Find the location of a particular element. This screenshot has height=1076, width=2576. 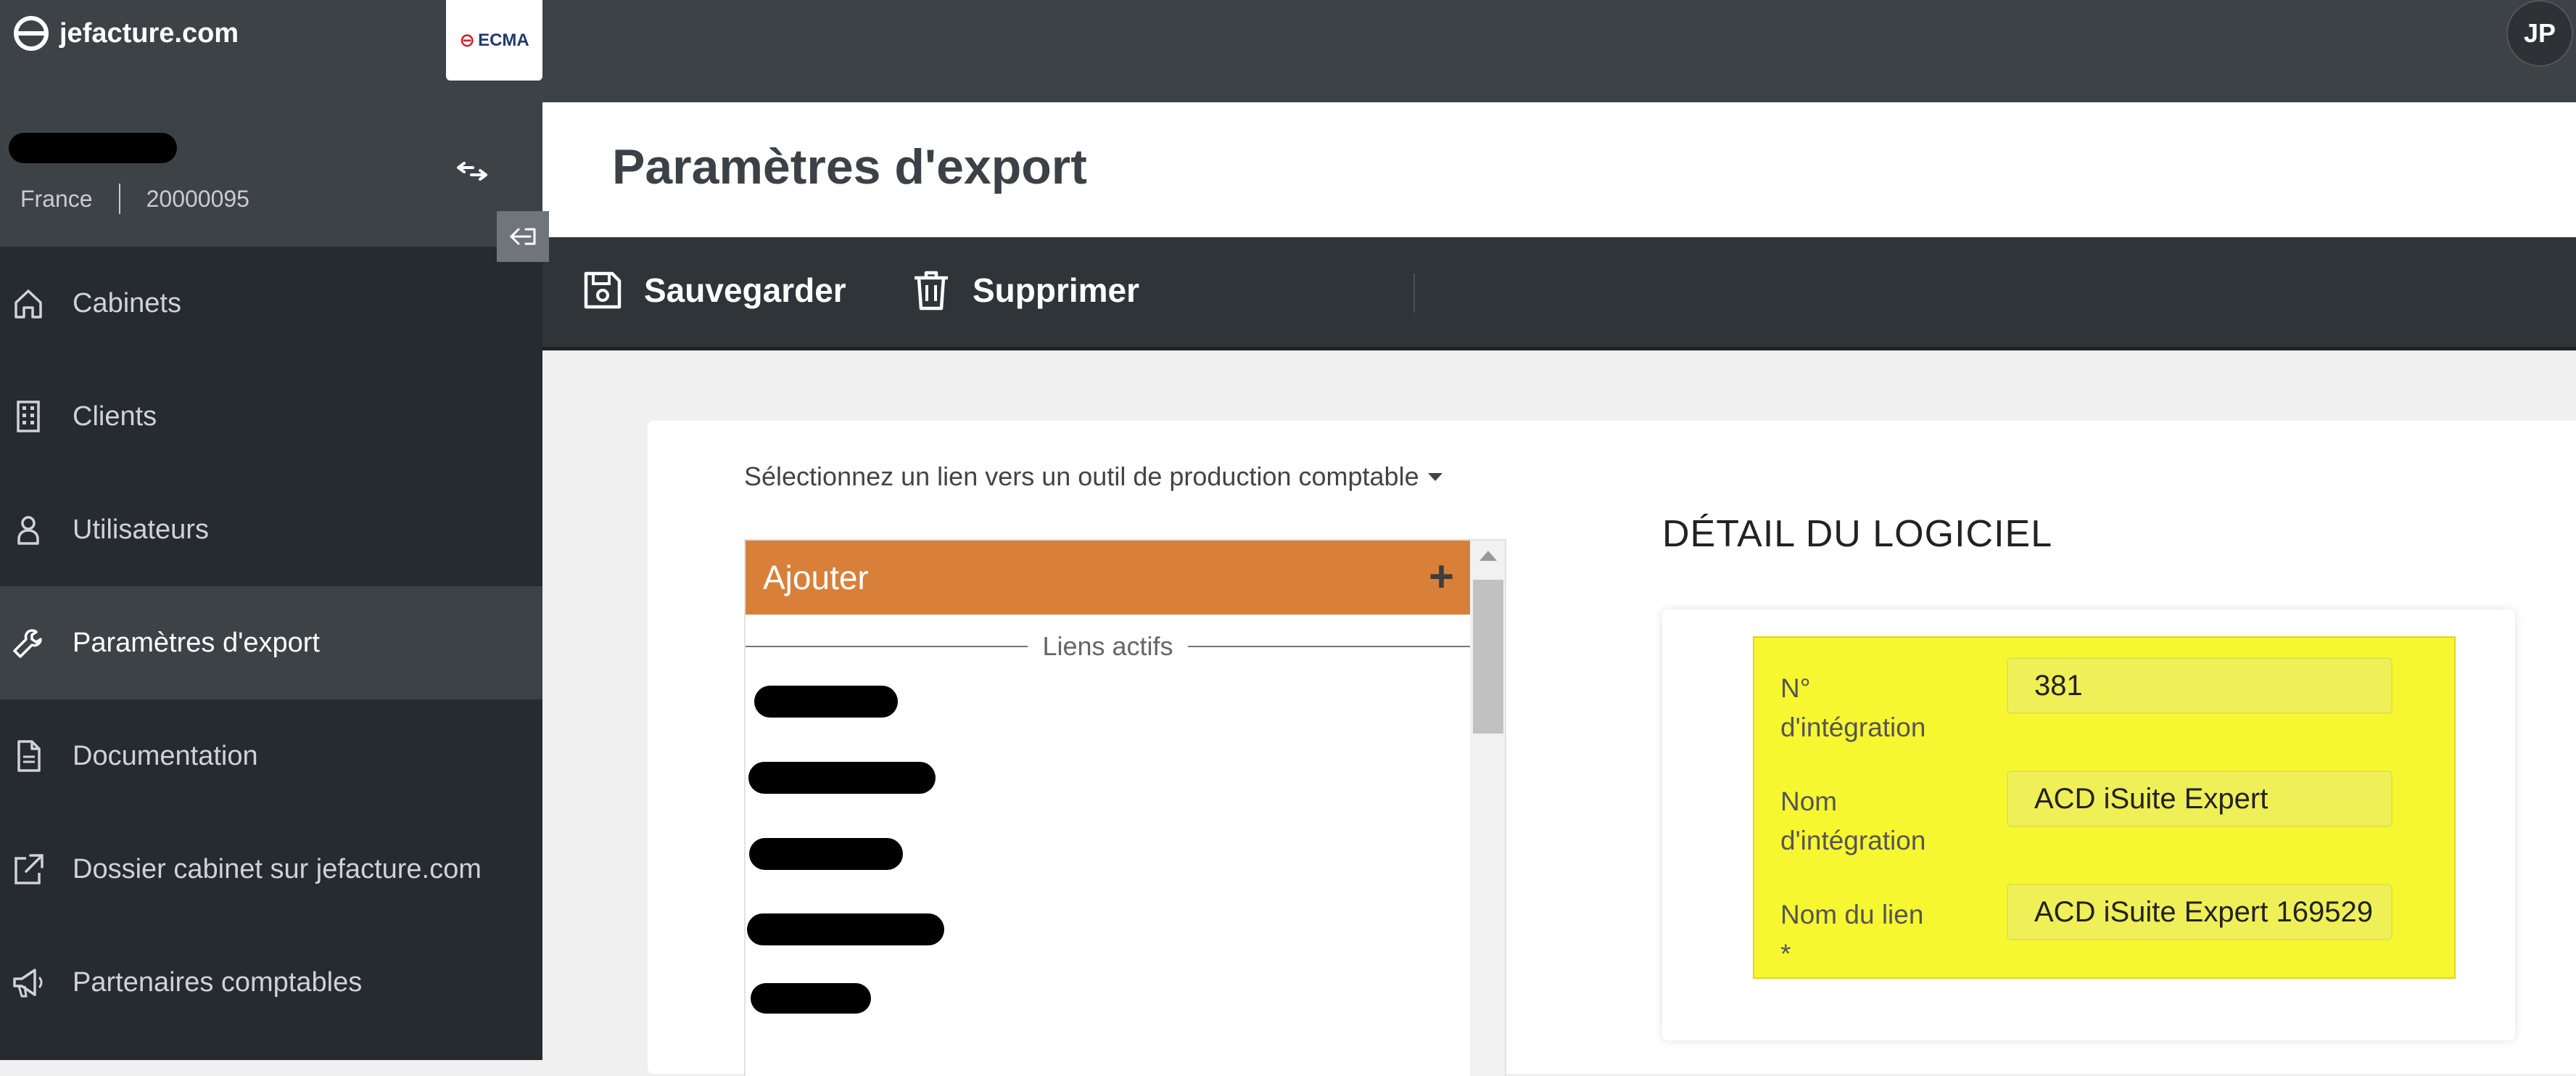

account-meta-separator is located at coordinates (119, 199).